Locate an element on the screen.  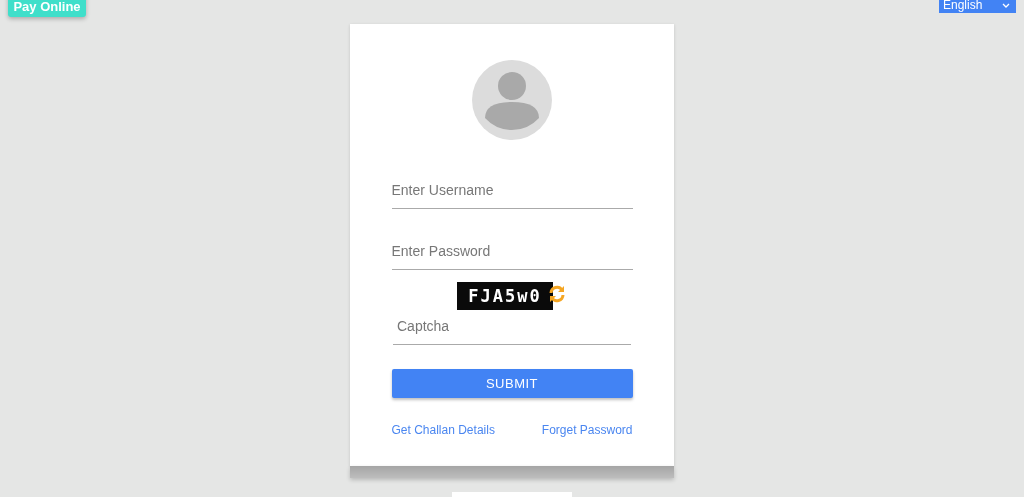
language-select: English is located at coordinates (977, 6).